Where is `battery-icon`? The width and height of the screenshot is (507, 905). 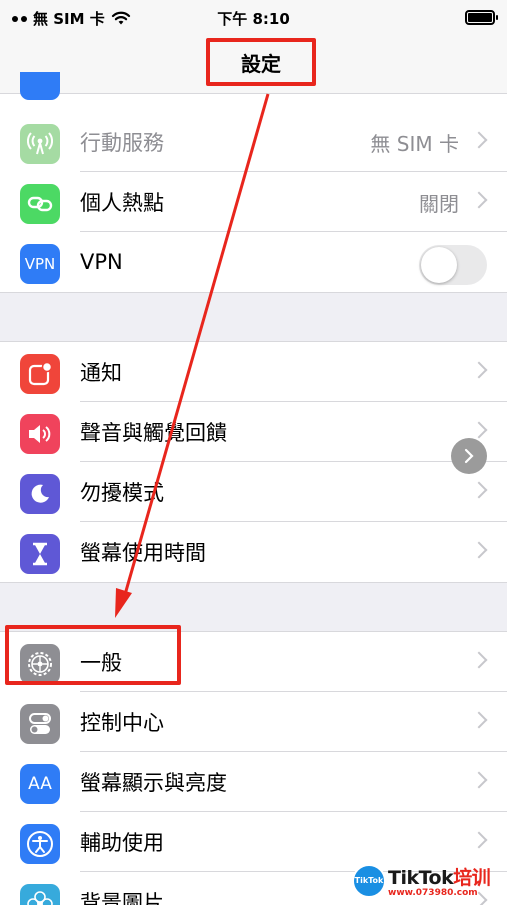 battery-icon is located at coordinates (481, 17).